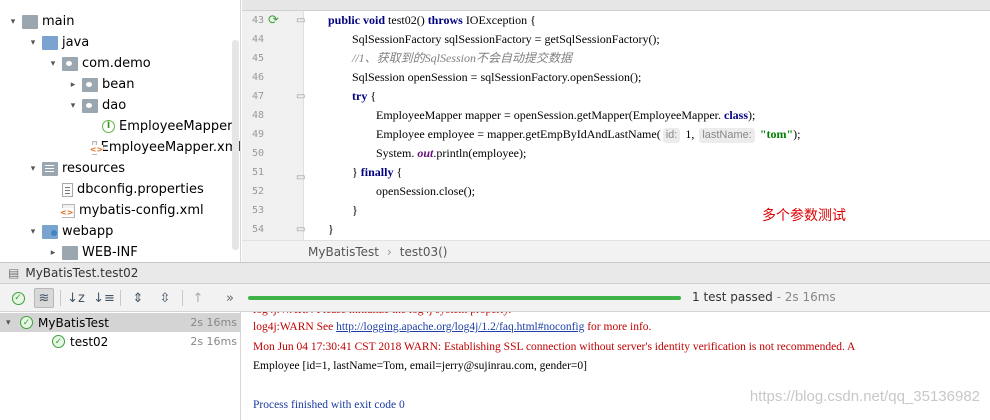 The width and height of the screenshot is (990, 420). What do you see at coordinates (343, 252) in the screenshot?
I see `breadcrumb-class: MyBatisTest` at bounding box center [343, 252].